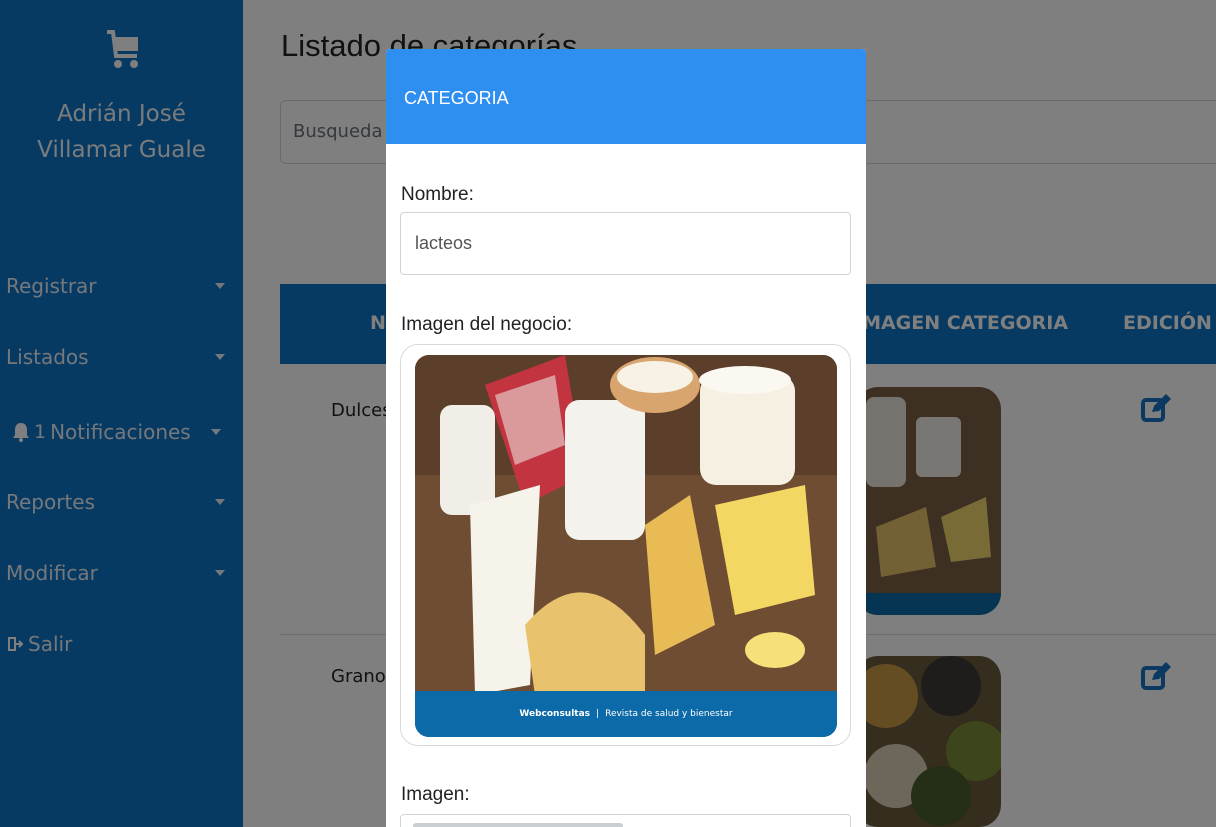  Describe the element at coordinates (487, 324) in the screenshot. I see `image-label: Imagen del negocio:` at that location.